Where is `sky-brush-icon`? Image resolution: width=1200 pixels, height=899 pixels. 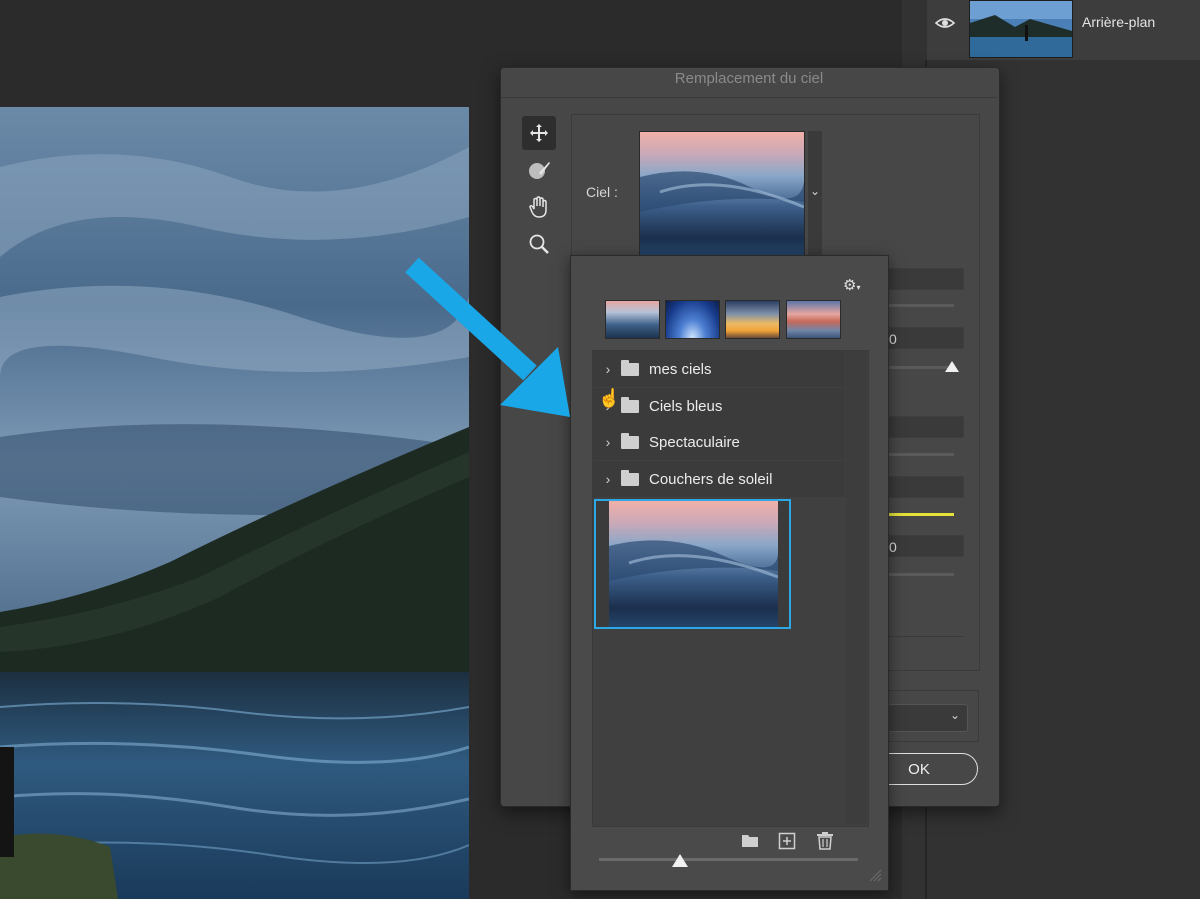
sky-brush-icon is located at coordinates (539, 170).